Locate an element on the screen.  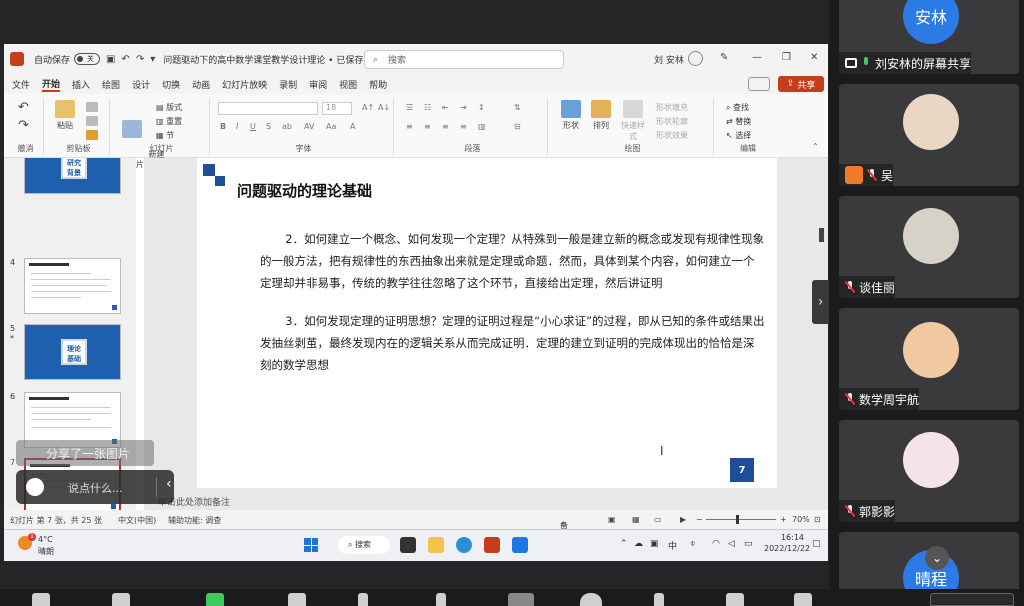
participants-icon is located at coordinates (363, 599).